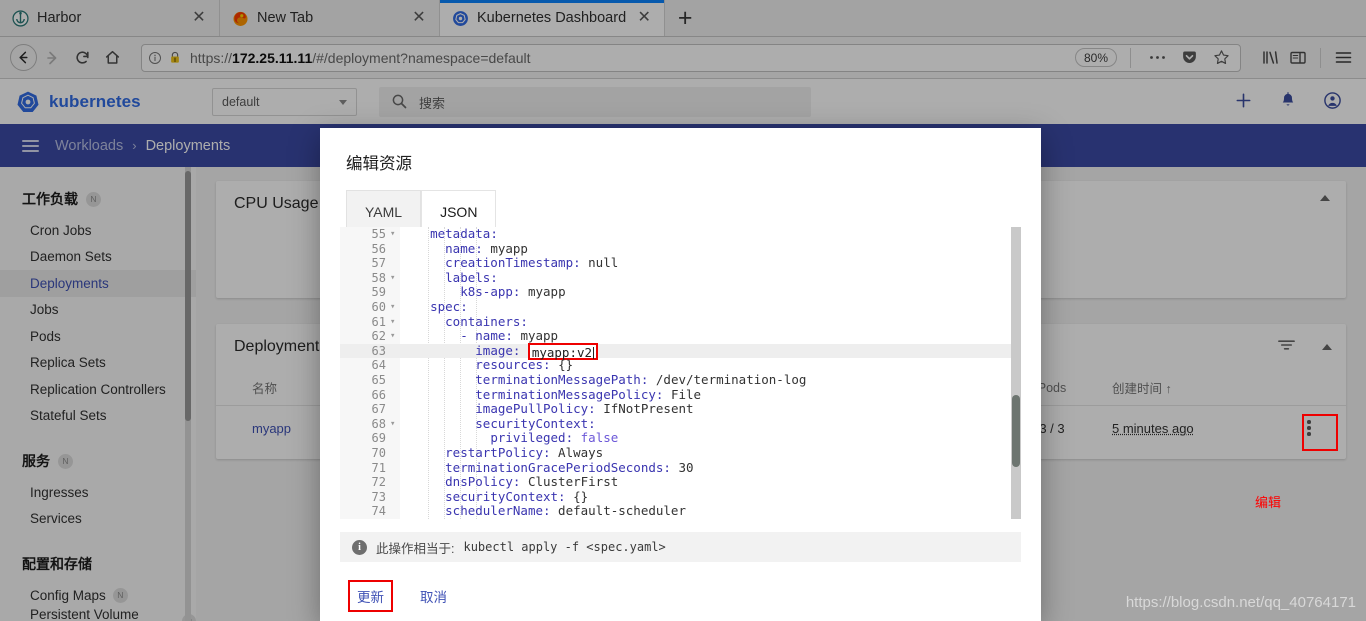  Describe the element at coordinates (378, 321) in the screenshot. I see `editor-line-number: 61` at that location.